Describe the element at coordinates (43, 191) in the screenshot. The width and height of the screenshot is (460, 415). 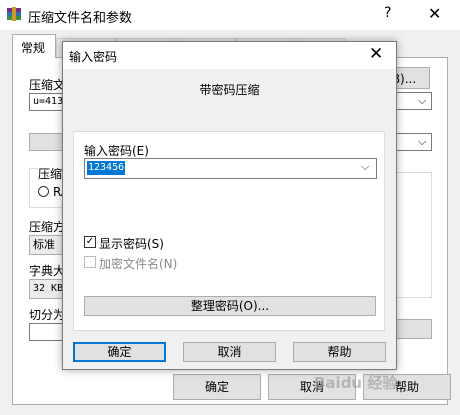
I see `format-rar-radio` at that location.